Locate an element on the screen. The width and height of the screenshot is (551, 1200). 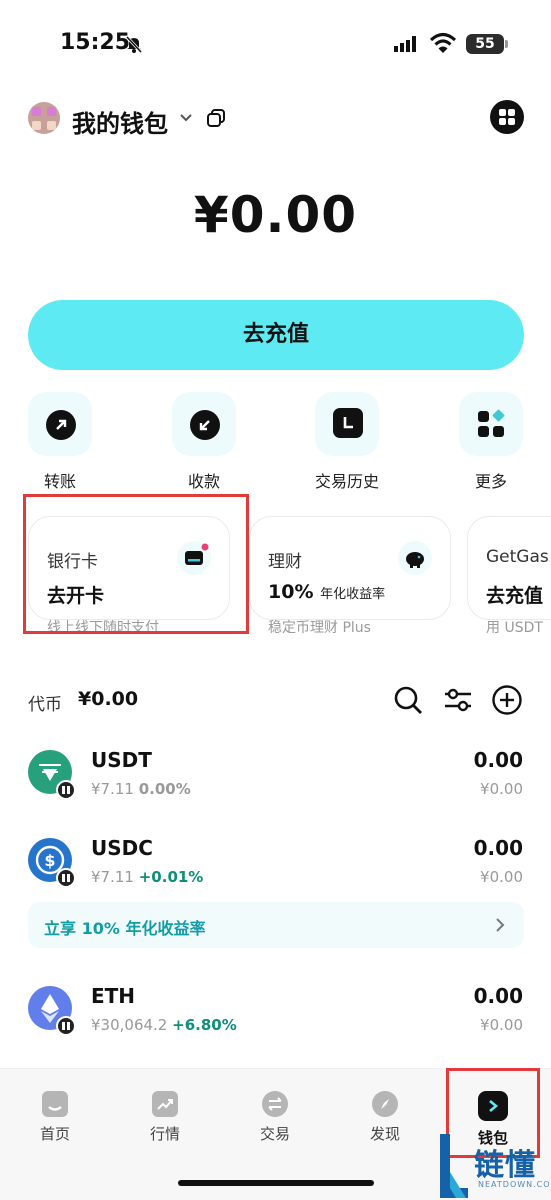
earn-promo-banner: 立享 10% 年化收益率 is located at coordinates (276, 925).